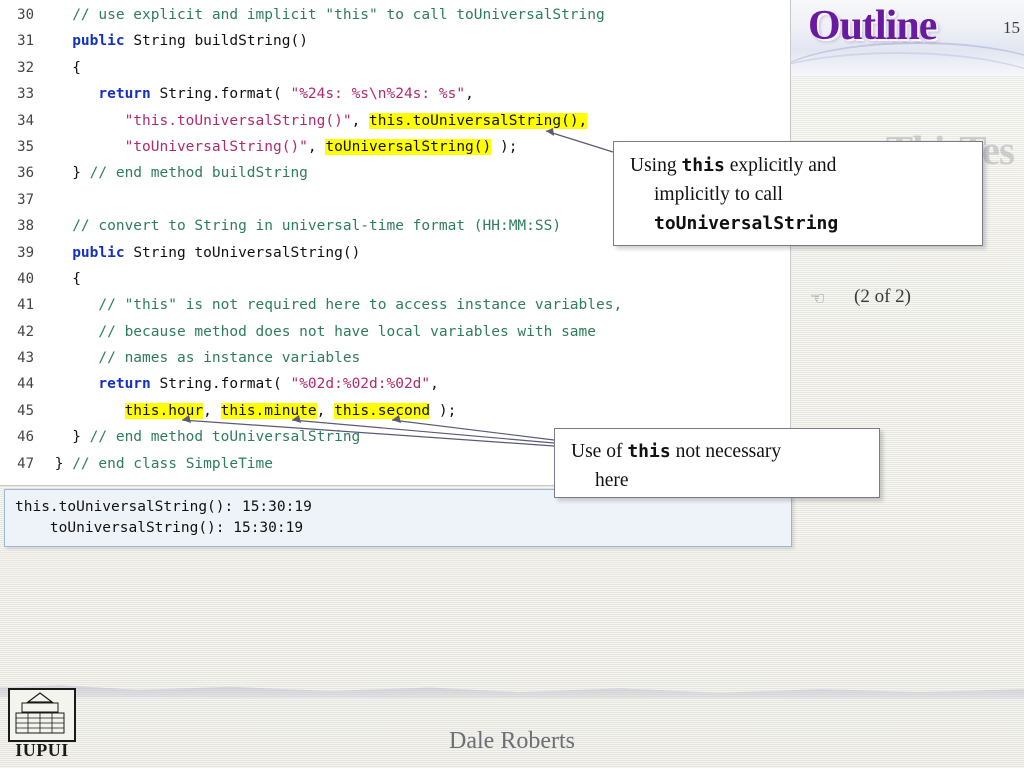 The width and height of the screenshot is (1024, 768). What do you see at coordinates (718, 194) in the screenshot?
I see `callout-one-line-2: implicitly to call` at bounding box center [718, 194].